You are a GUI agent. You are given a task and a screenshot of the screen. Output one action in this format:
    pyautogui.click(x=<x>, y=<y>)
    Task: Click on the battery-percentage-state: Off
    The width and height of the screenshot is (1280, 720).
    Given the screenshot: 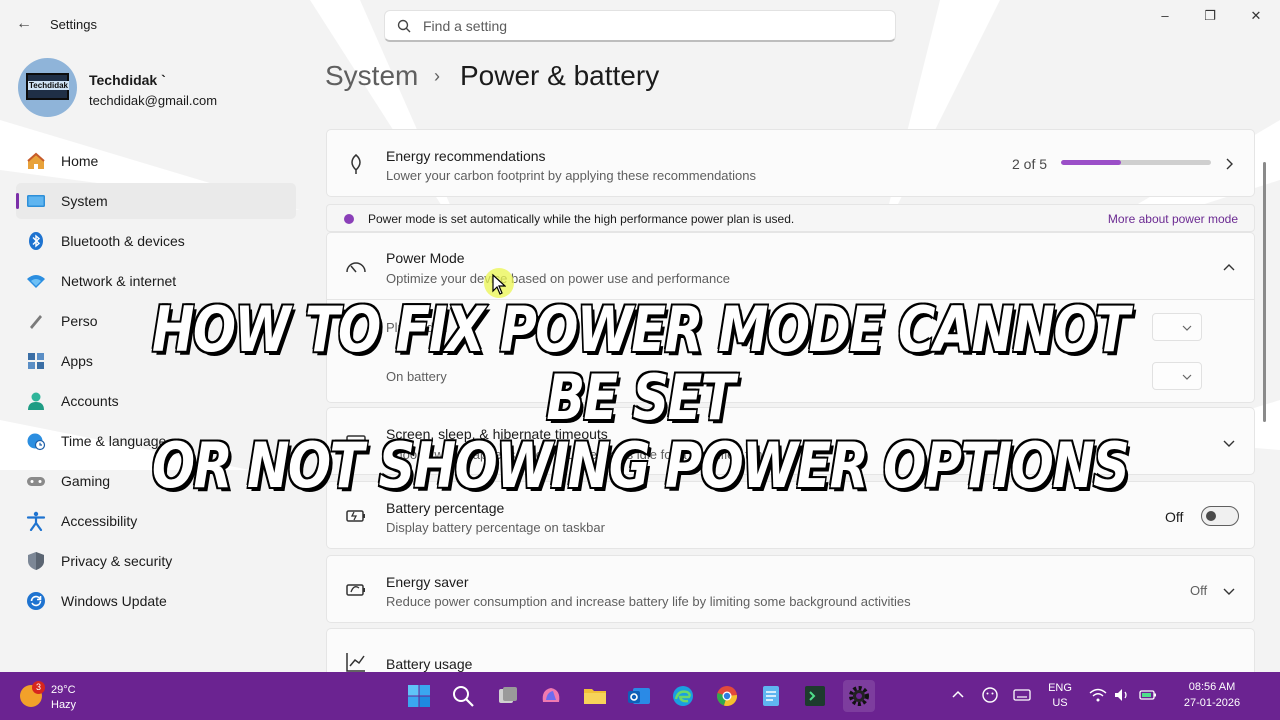 What is the action you would take?
    pyautogui.click(x=1174, y=517)
    